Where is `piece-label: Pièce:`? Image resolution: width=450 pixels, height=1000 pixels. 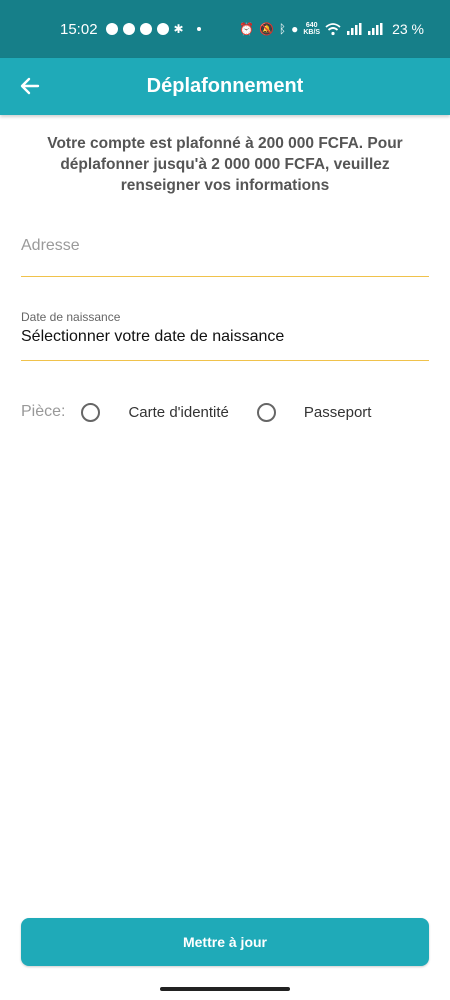 piece-label: Pièce: is located at coordinates (43, 411).